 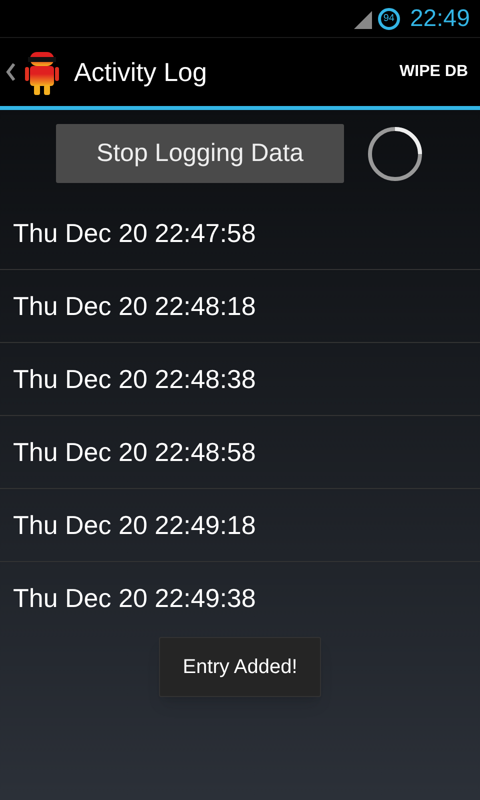 What do you see at coordinates (141, 72) in the screenshot?
I see `screen-title: Activity Log` at bounding box center [141, 72].